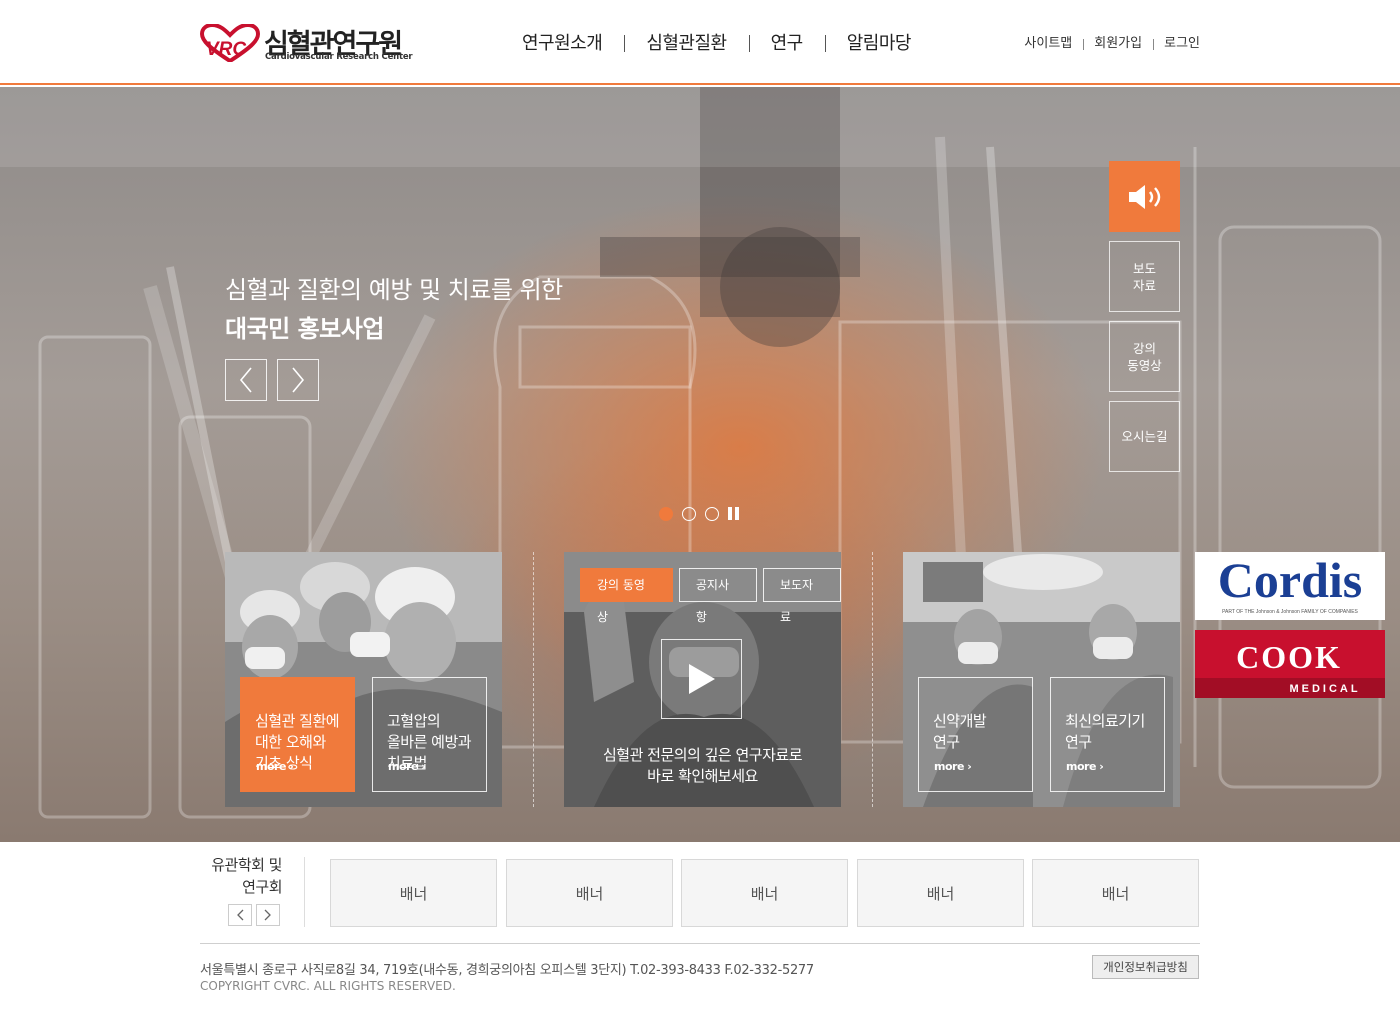  What do you see at coordinates (1144, 356) in the screenshot?
I see `quick-lecture-button: 강의 동영상` at bounding box center [1144, 356].